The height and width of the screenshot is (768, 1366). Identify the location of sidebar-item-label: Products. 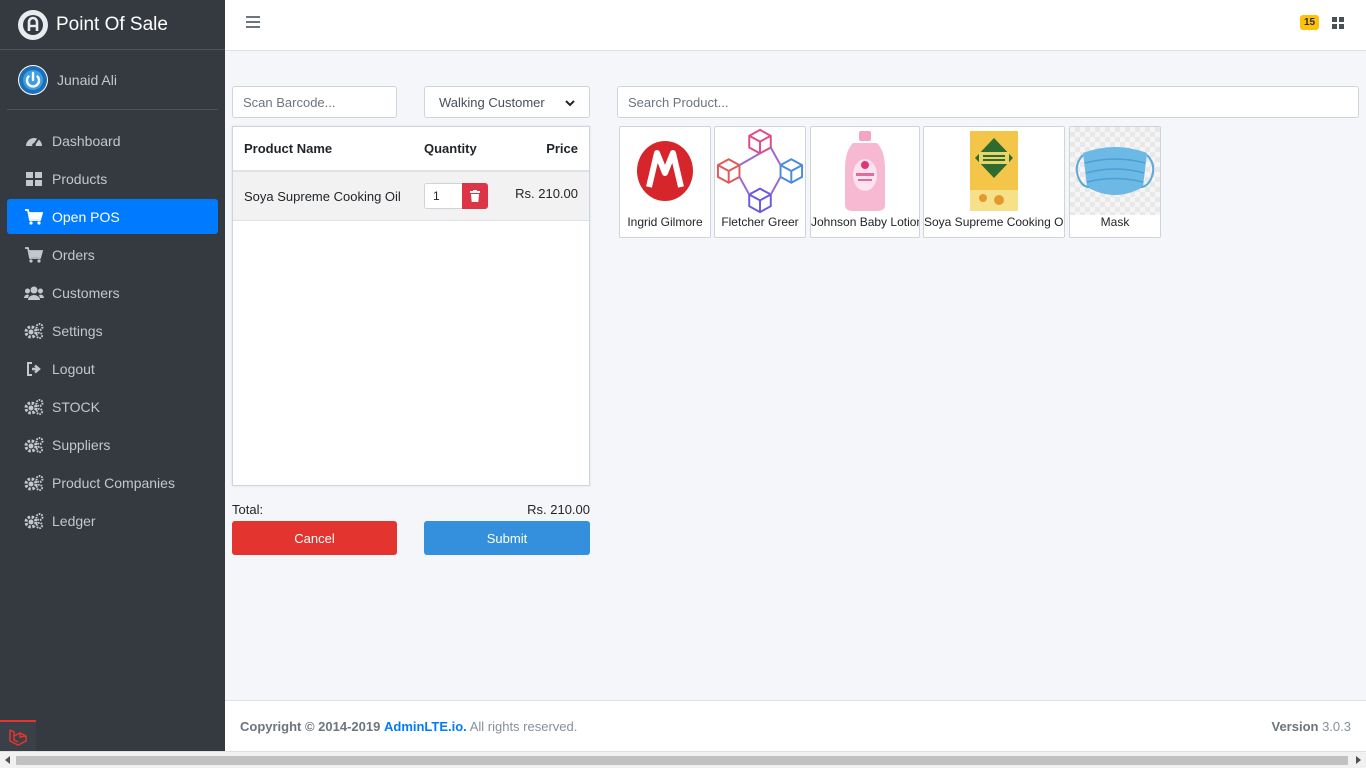
(80, 178).